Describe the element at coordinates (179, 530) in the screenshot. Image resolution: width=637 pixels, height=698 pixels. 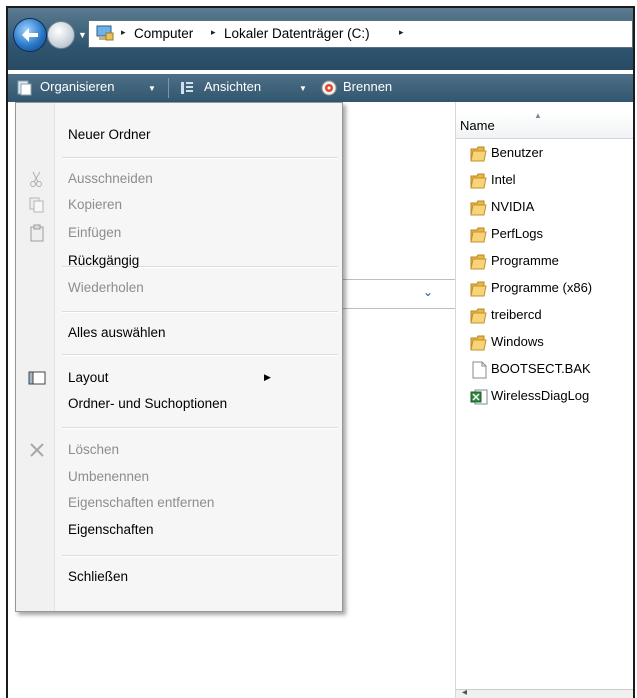
I see `menu-item: Eigenschaften` at that location.